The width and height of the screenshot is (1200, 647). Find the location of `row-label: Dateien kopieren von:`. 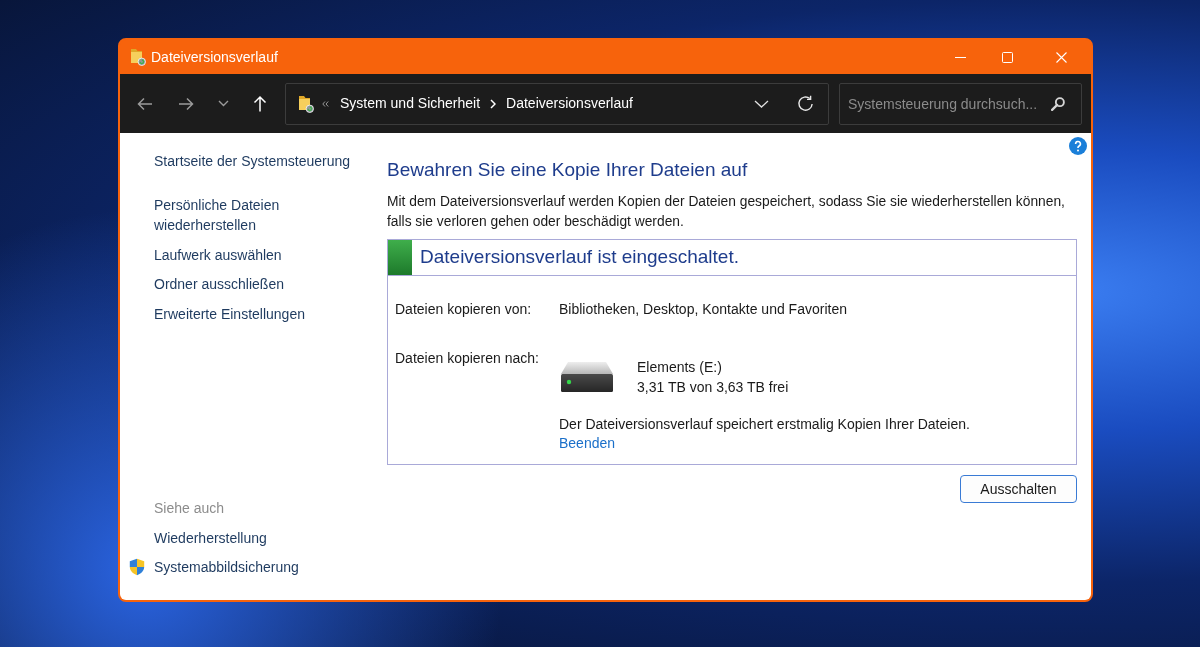

row-label: Dateien kopieren von: is located at coordinates (463, 309).